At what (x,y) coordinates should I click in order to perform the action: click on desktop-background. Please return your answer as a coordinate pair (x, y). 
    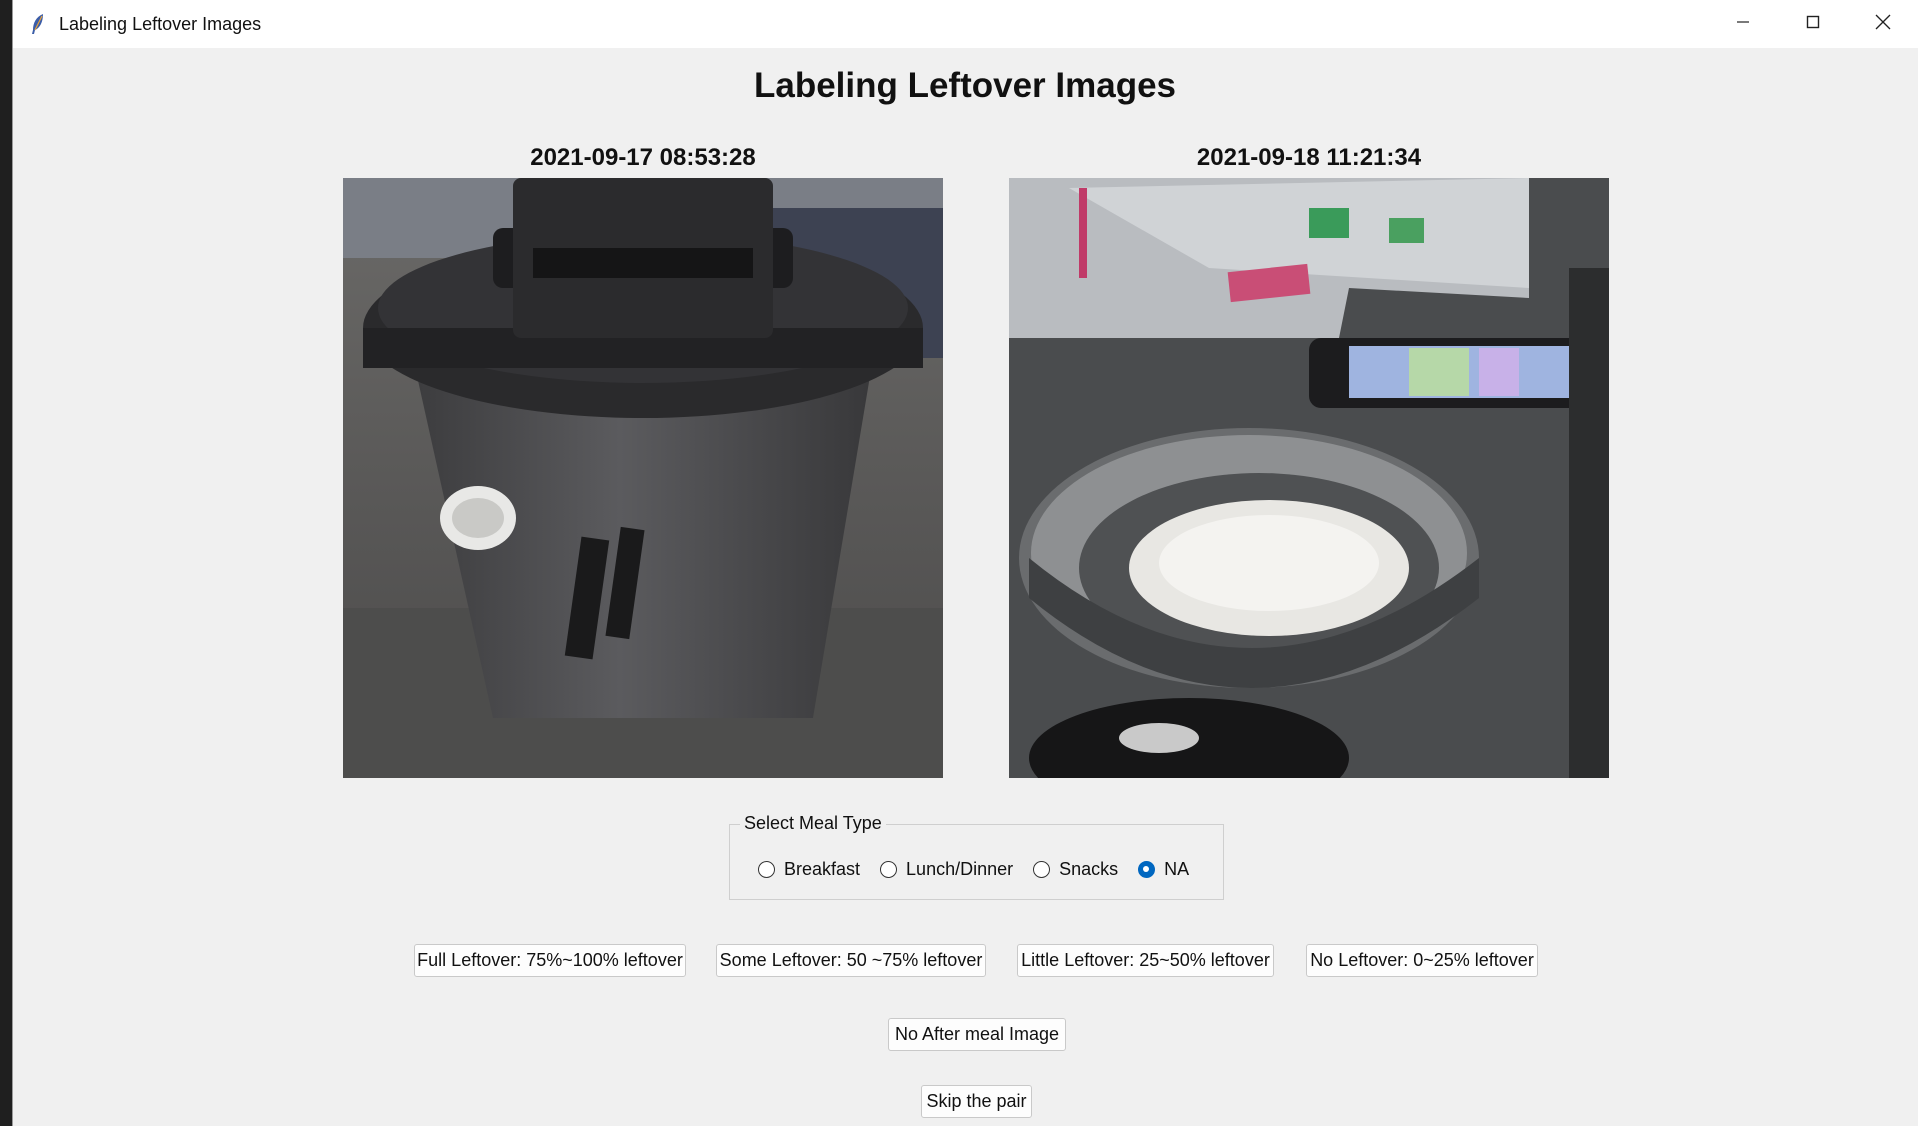
    Looking at the image, I should click on (6, 563).